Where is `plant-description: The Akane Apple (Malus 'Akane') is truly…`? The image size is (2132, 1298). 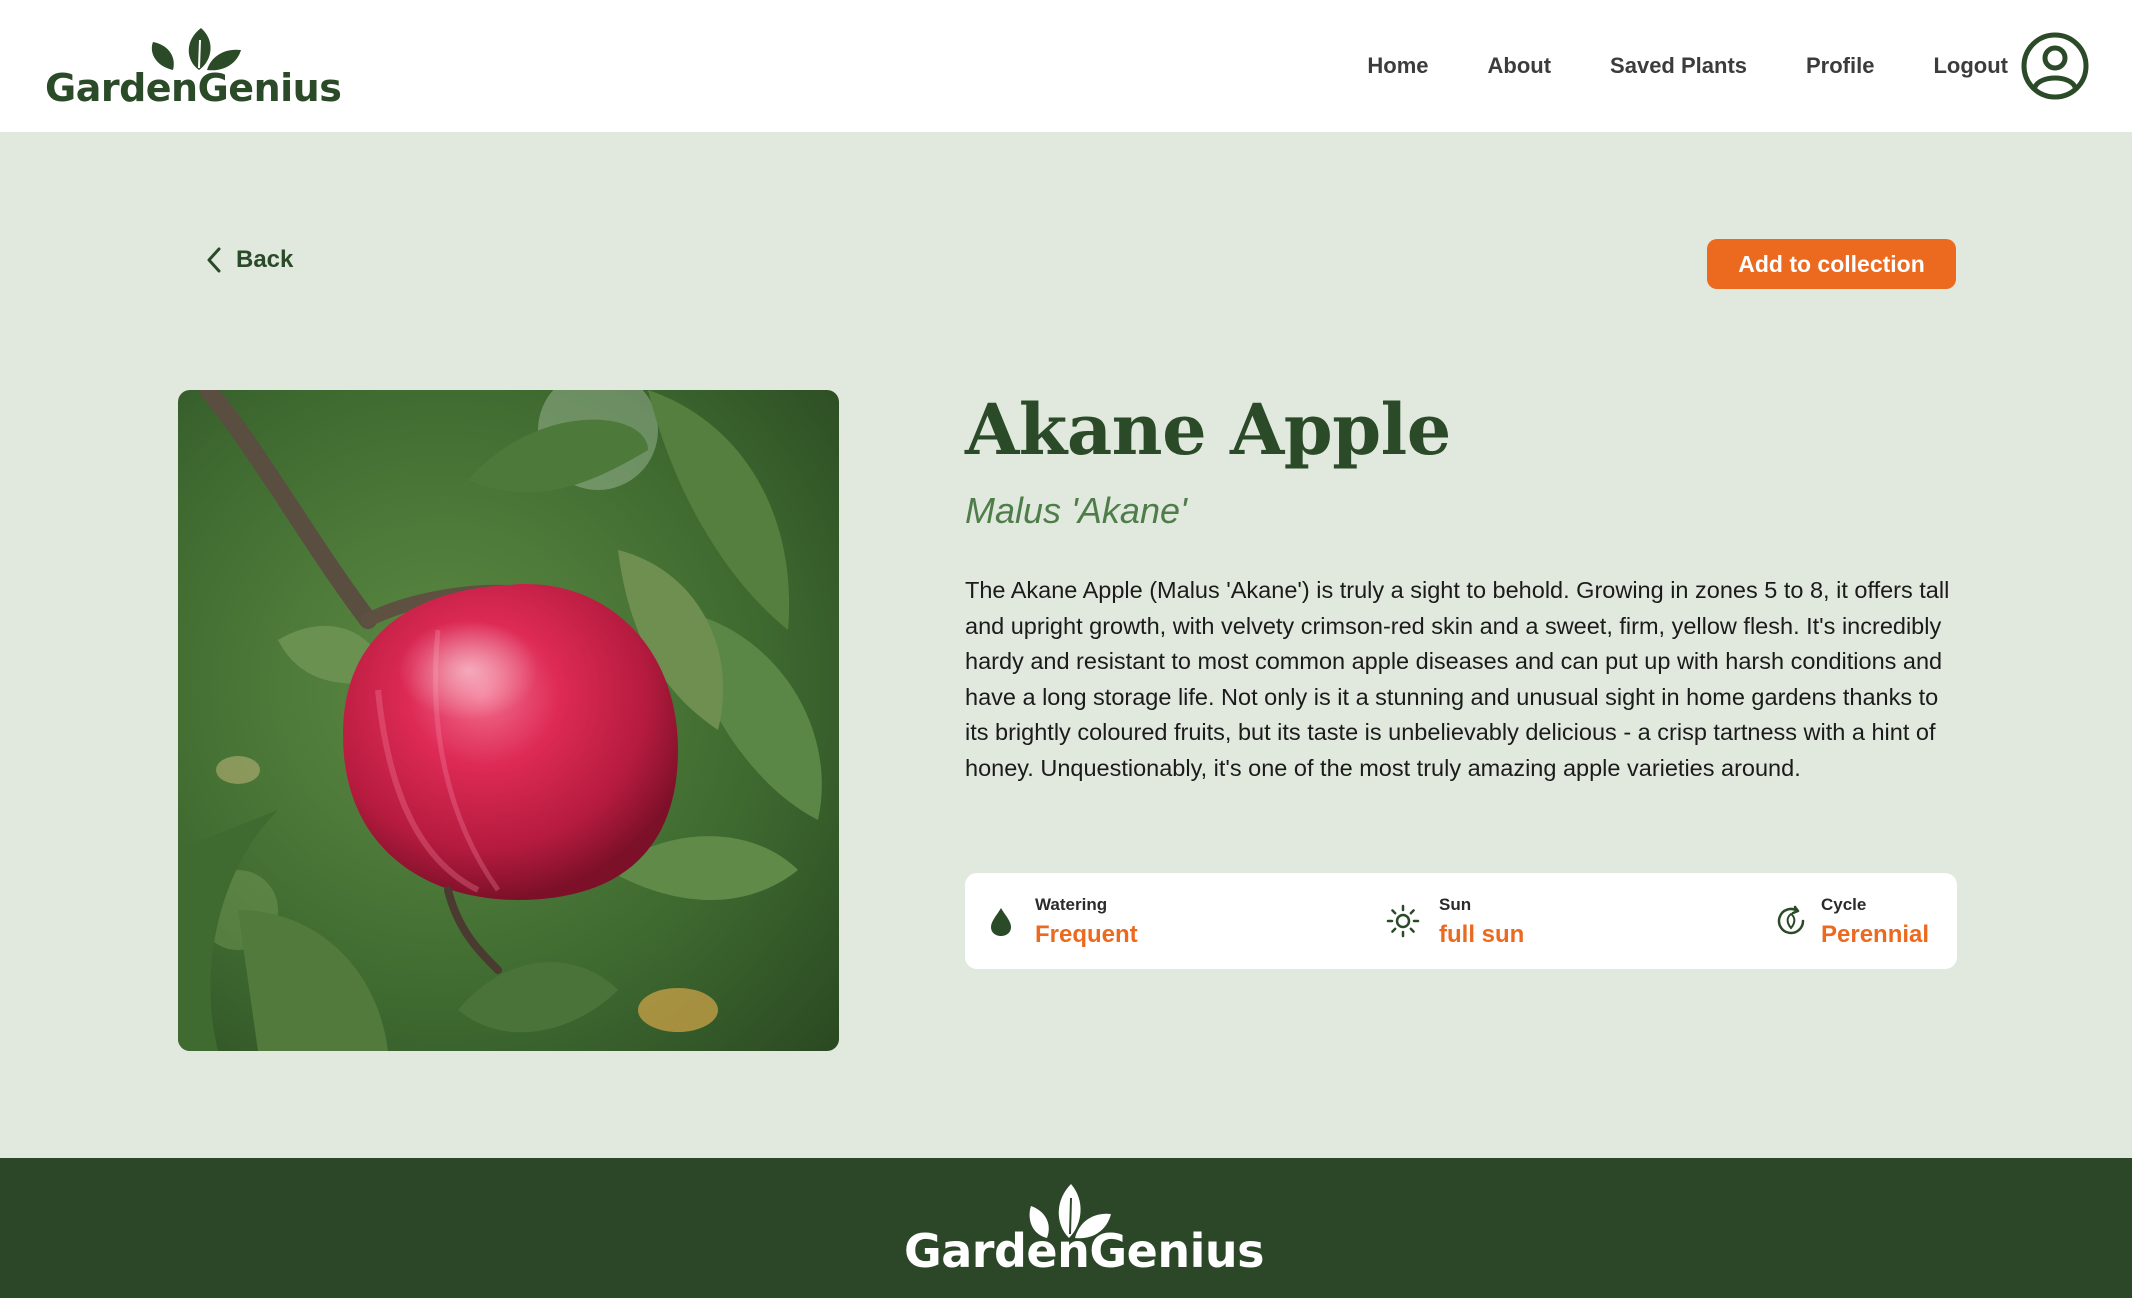
plant-description: The Akane Apple (Malus 'Akane') is truly… is located at coordinates (1457, 679).